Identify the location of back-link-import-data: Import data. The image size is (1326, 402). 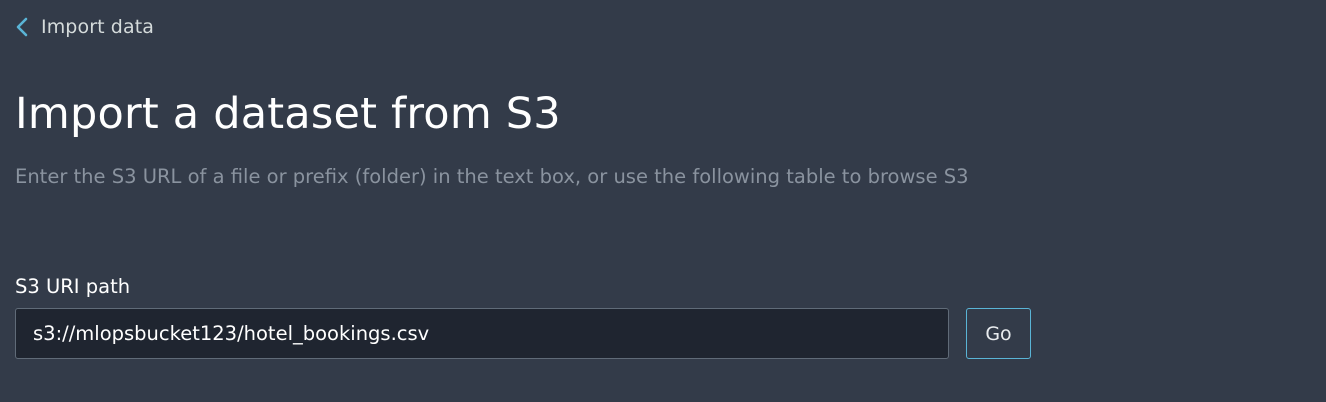
(84, 27).